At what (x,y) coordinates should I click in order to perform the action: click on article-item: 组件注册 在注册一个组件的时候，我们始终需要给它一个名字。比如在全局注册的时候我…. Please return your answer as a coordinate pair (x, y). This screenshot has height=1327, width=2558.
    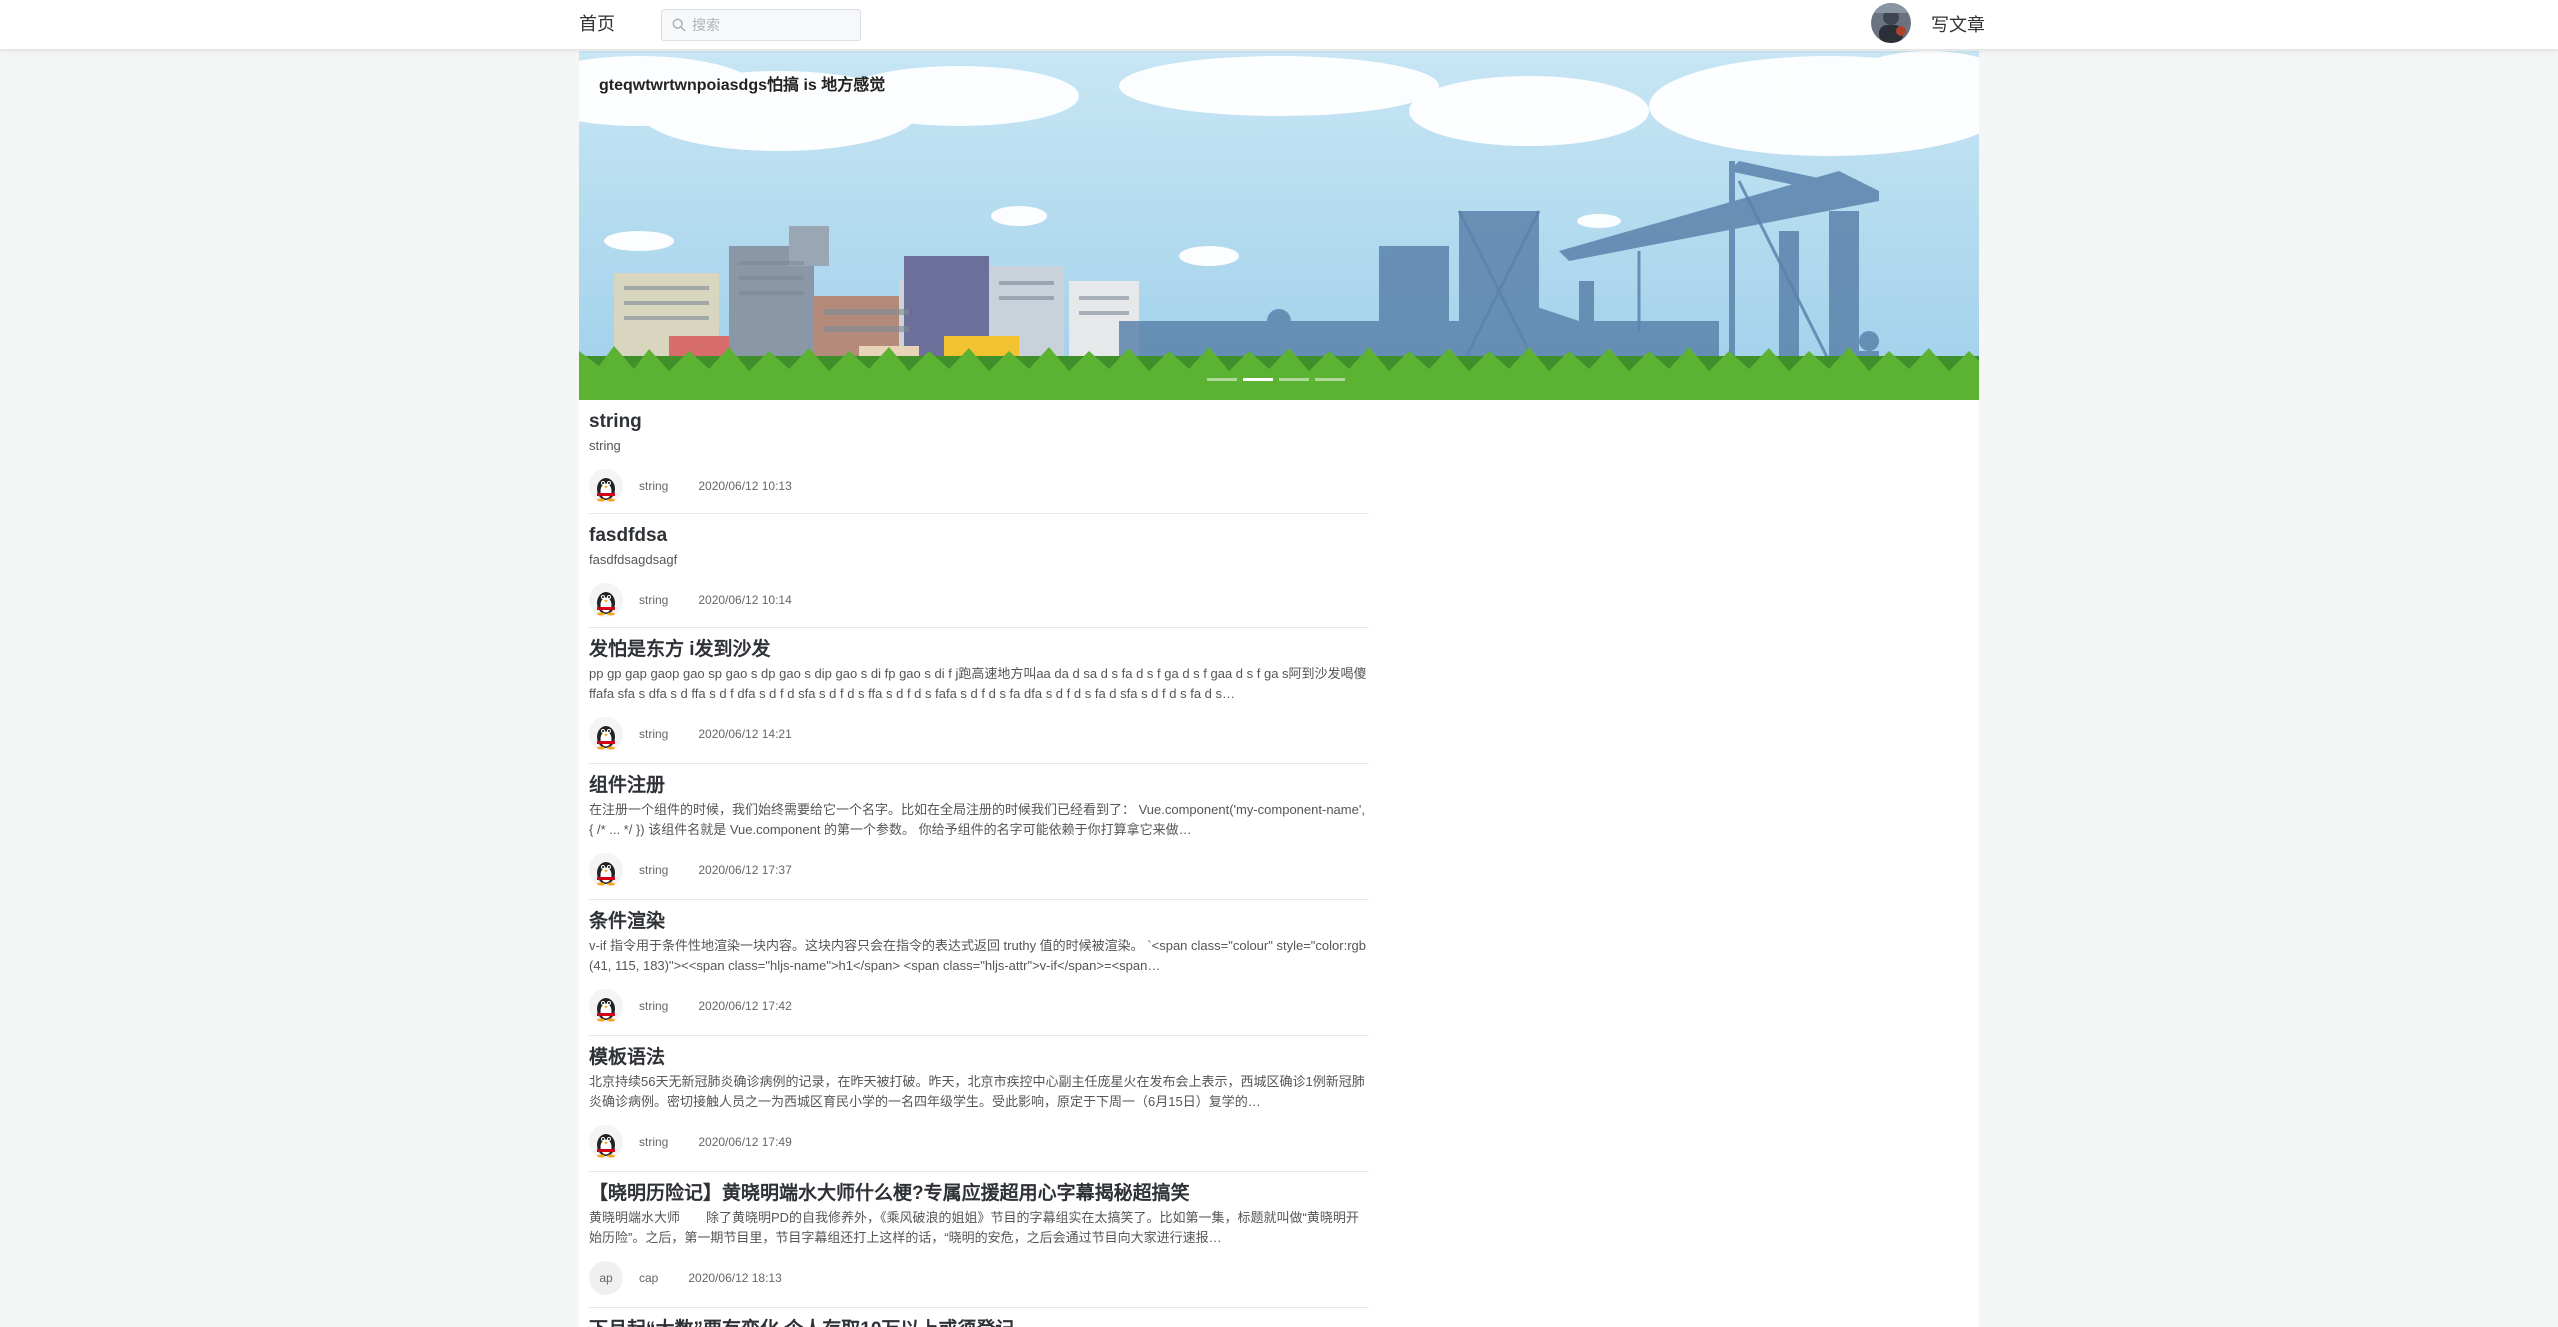
    Looking at the image, I should click on (979, 832).